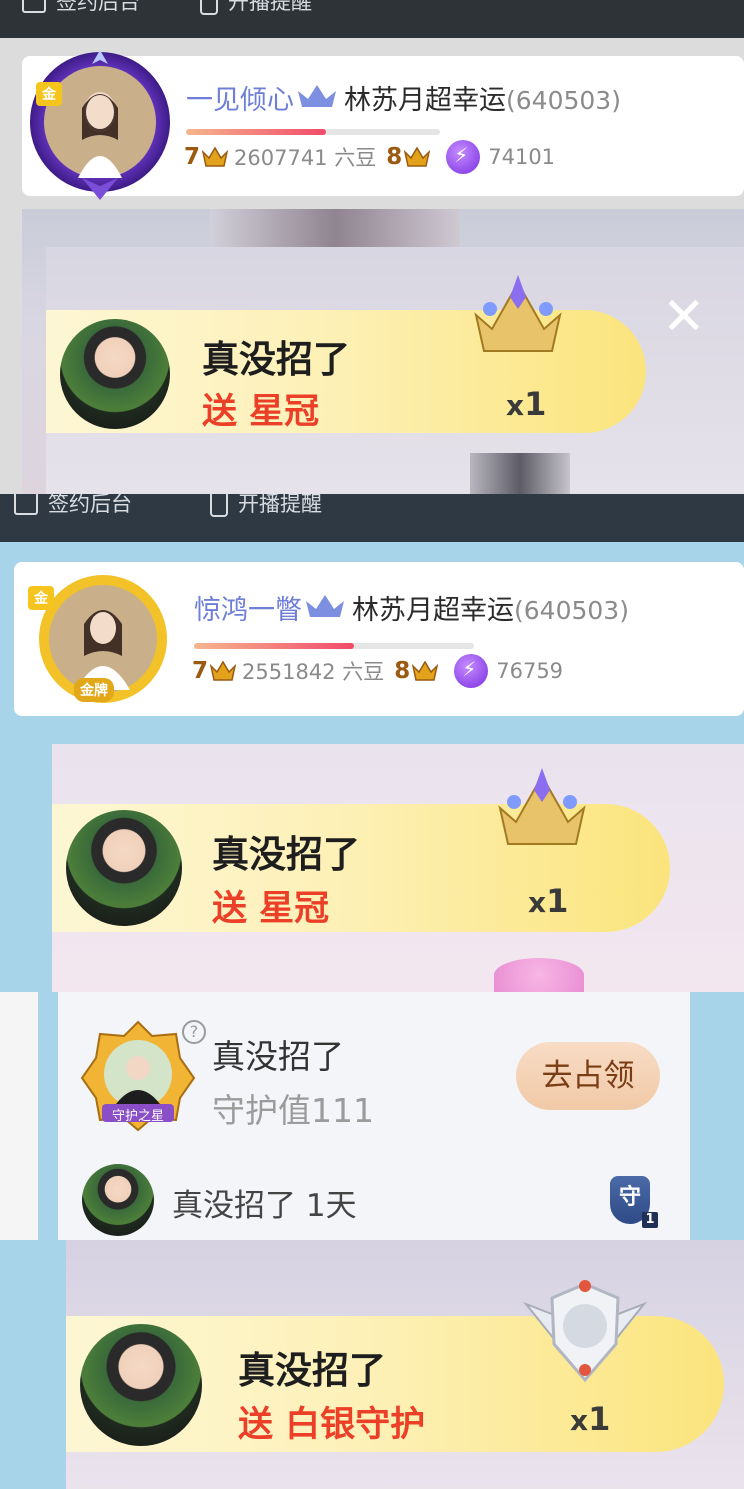  What do you see at coordinates (634, 1202) in the screenshot?
I see `guard-shield-icon: 守 1` at bounding box center [634, 1202].